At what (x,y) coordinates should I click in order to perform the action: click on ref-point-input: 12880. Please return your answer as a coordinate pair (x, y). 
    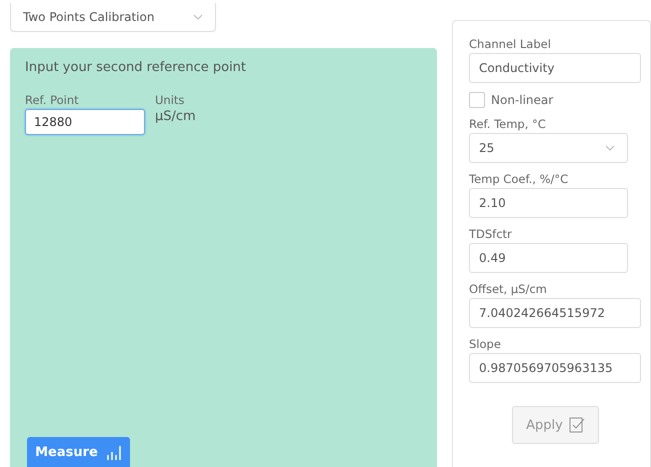
    Looking at the image, I should click on (85, 122).